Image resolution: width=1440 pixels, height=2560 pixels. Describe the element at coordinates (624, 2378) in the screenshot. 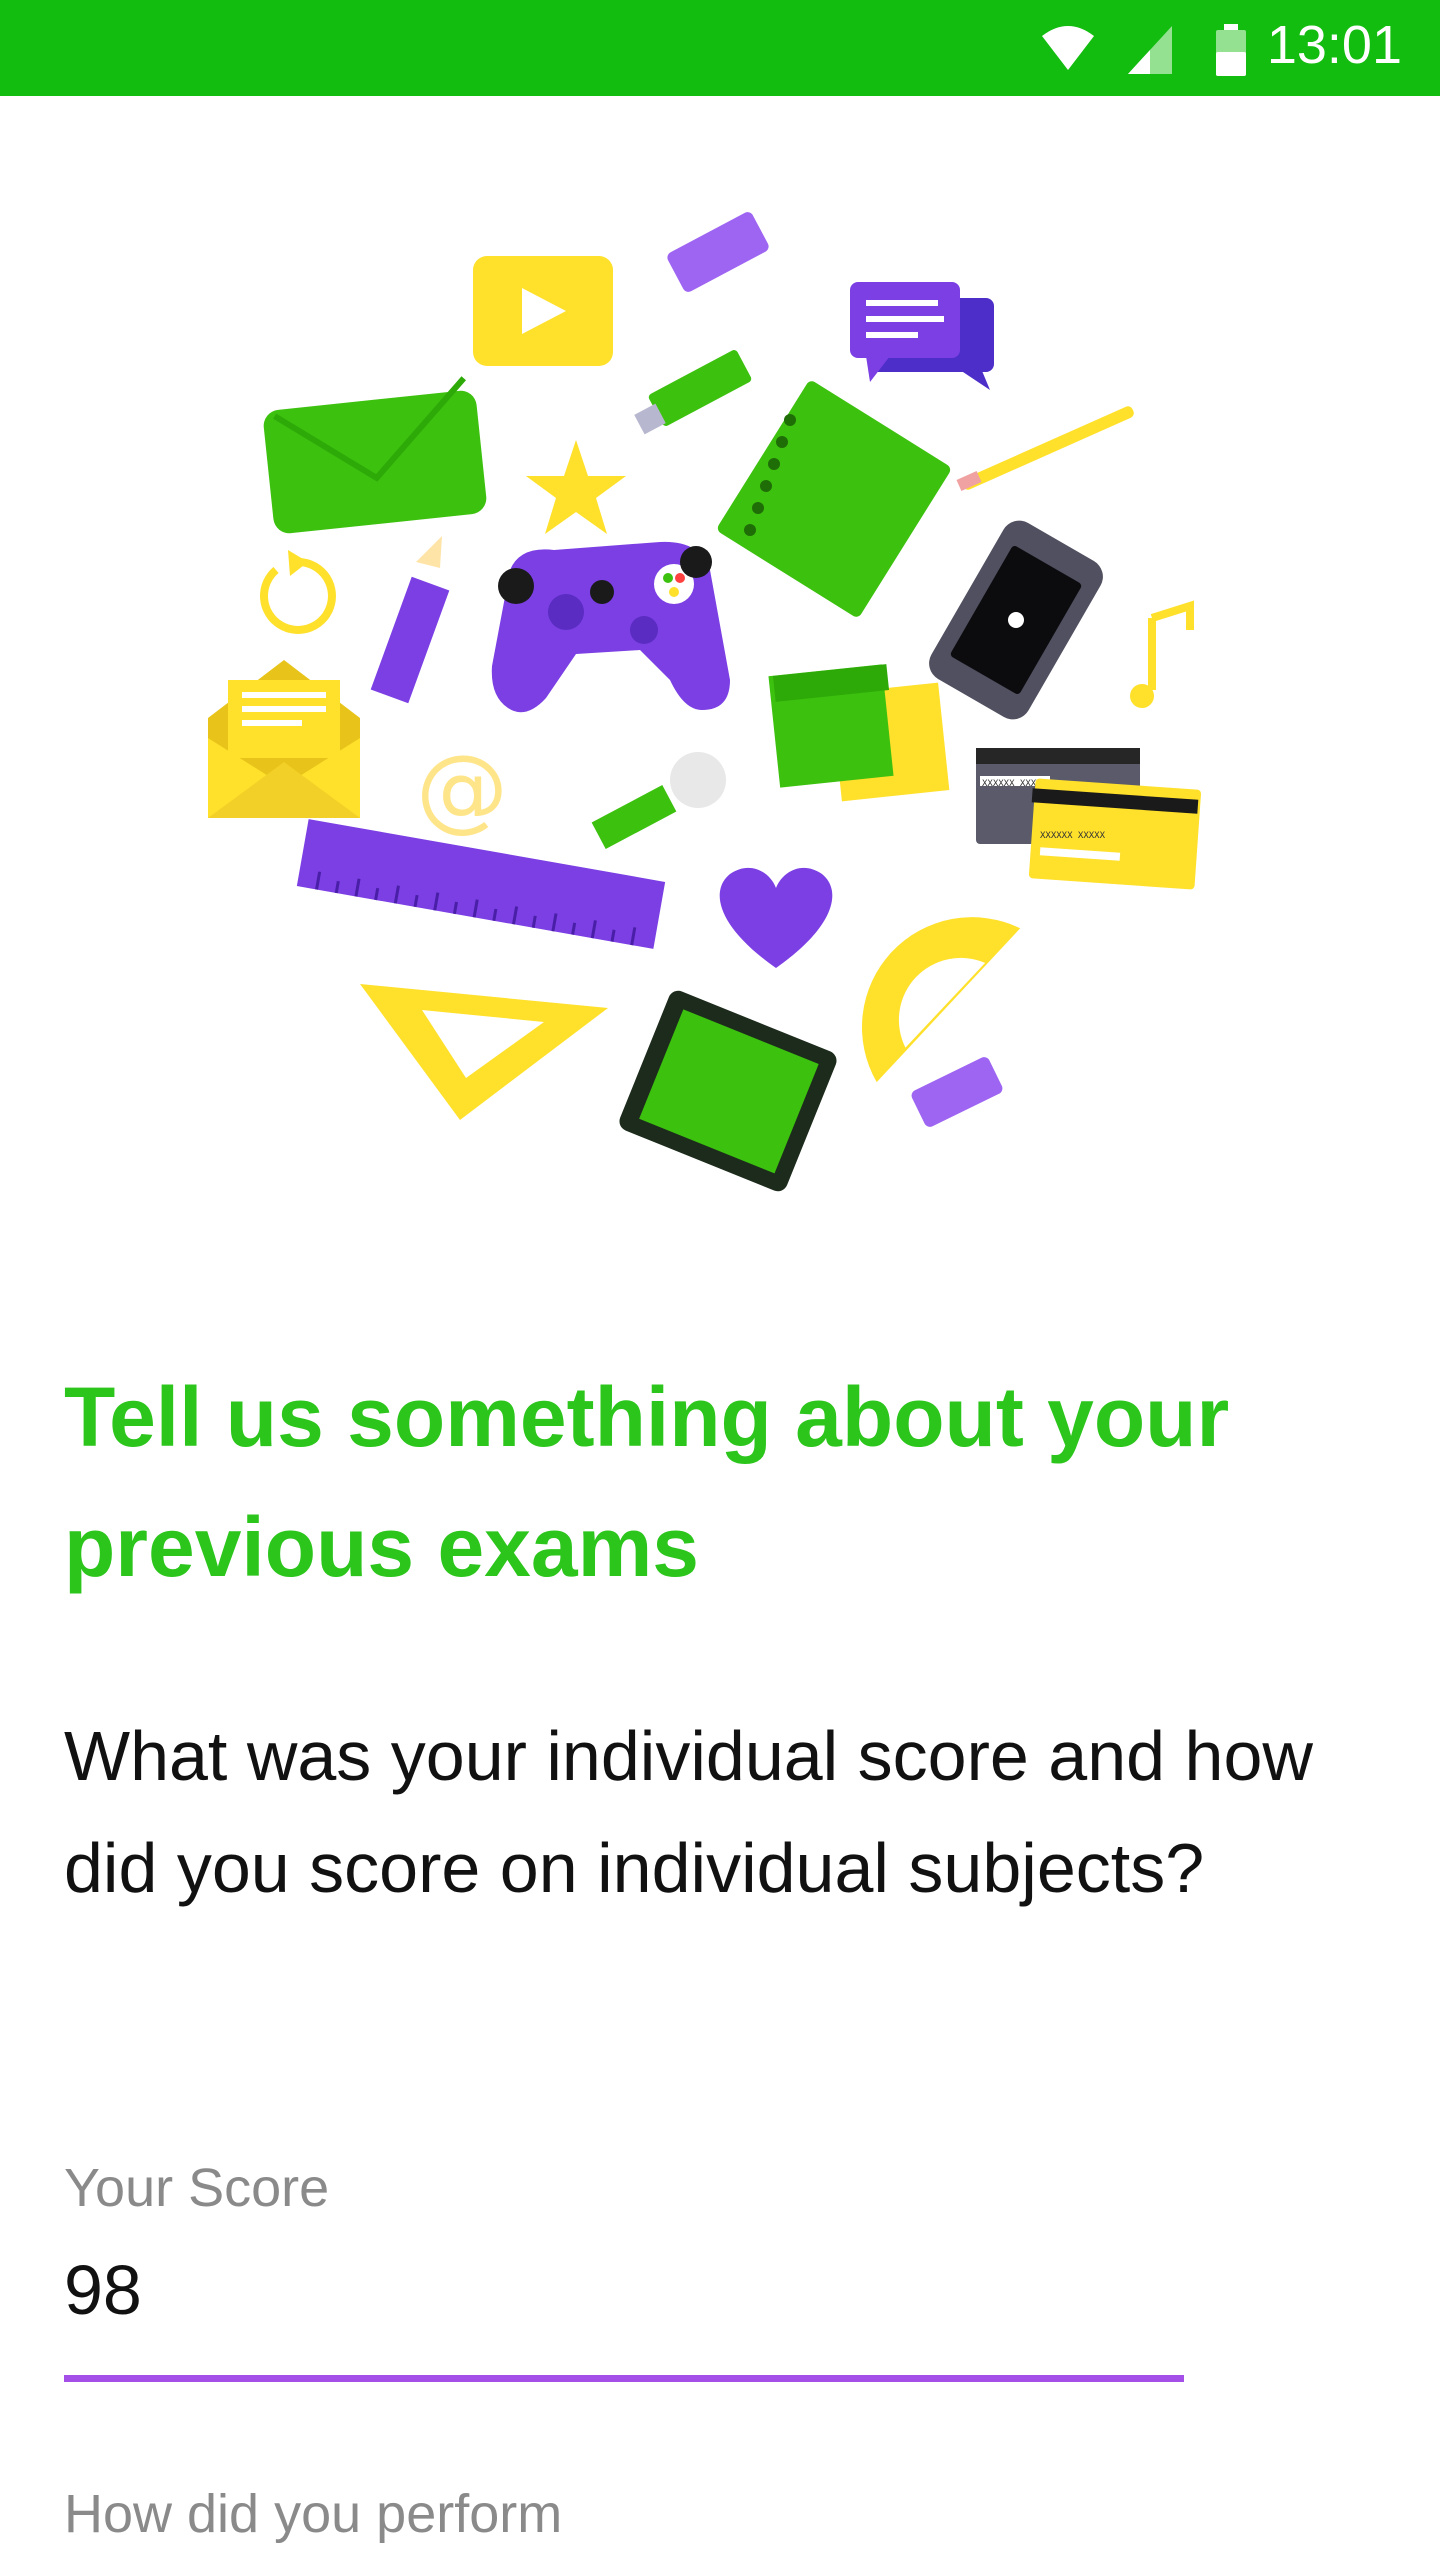

I see `score-input-underline` at that location.